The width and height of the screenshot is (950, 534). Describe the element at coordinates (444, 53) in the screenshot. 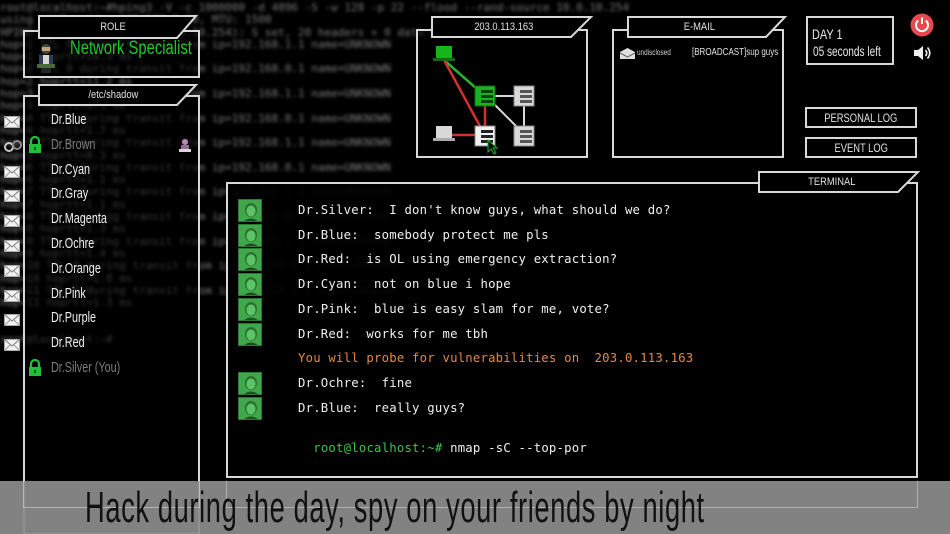

I see `laptop-green-icon` at that location.